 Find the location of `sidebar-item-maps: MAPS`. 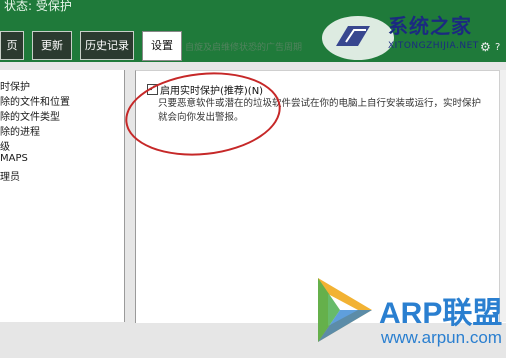

sidebar-item-maps: MAPS is located at coordinates (14, 158).